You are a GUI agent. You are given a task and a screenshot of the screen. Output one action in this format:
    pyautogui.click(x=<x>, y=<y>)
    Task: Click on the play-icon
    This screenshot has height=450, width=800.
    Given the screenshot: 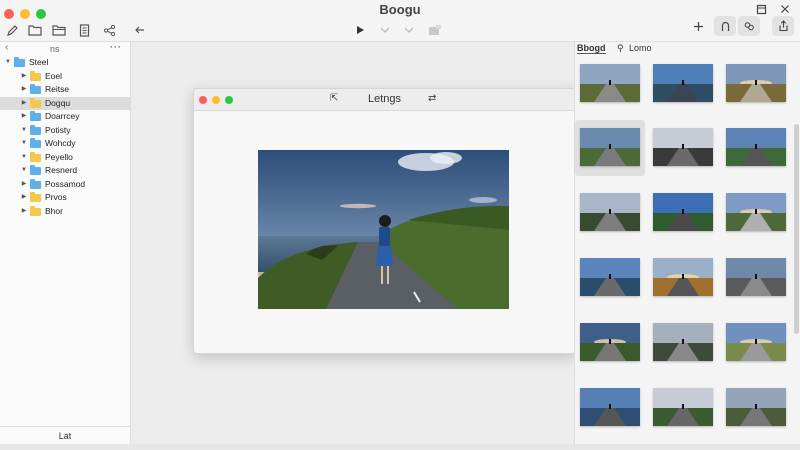 What is the action you would take?
    pyautogui.click(x=360, y=30)
    